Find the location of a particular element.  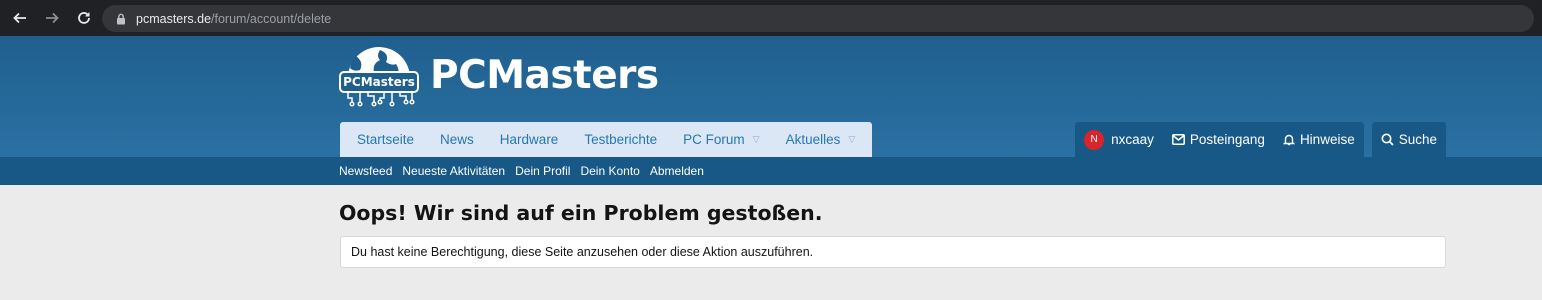

svg-text: PCMasters is located at coordinates (379, 82).